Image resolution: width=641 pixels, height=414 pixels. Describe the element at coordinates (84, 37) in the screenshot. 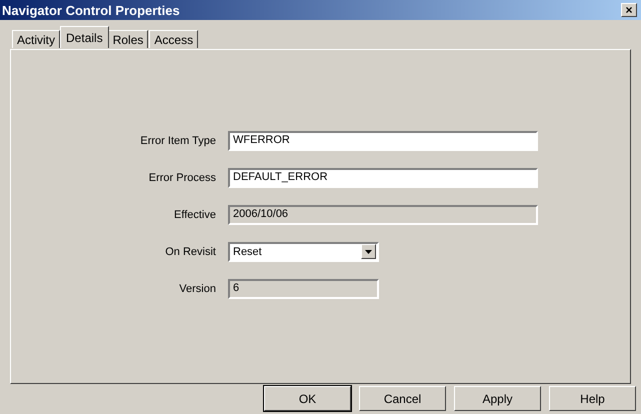

I see `tab: Details` at that location.